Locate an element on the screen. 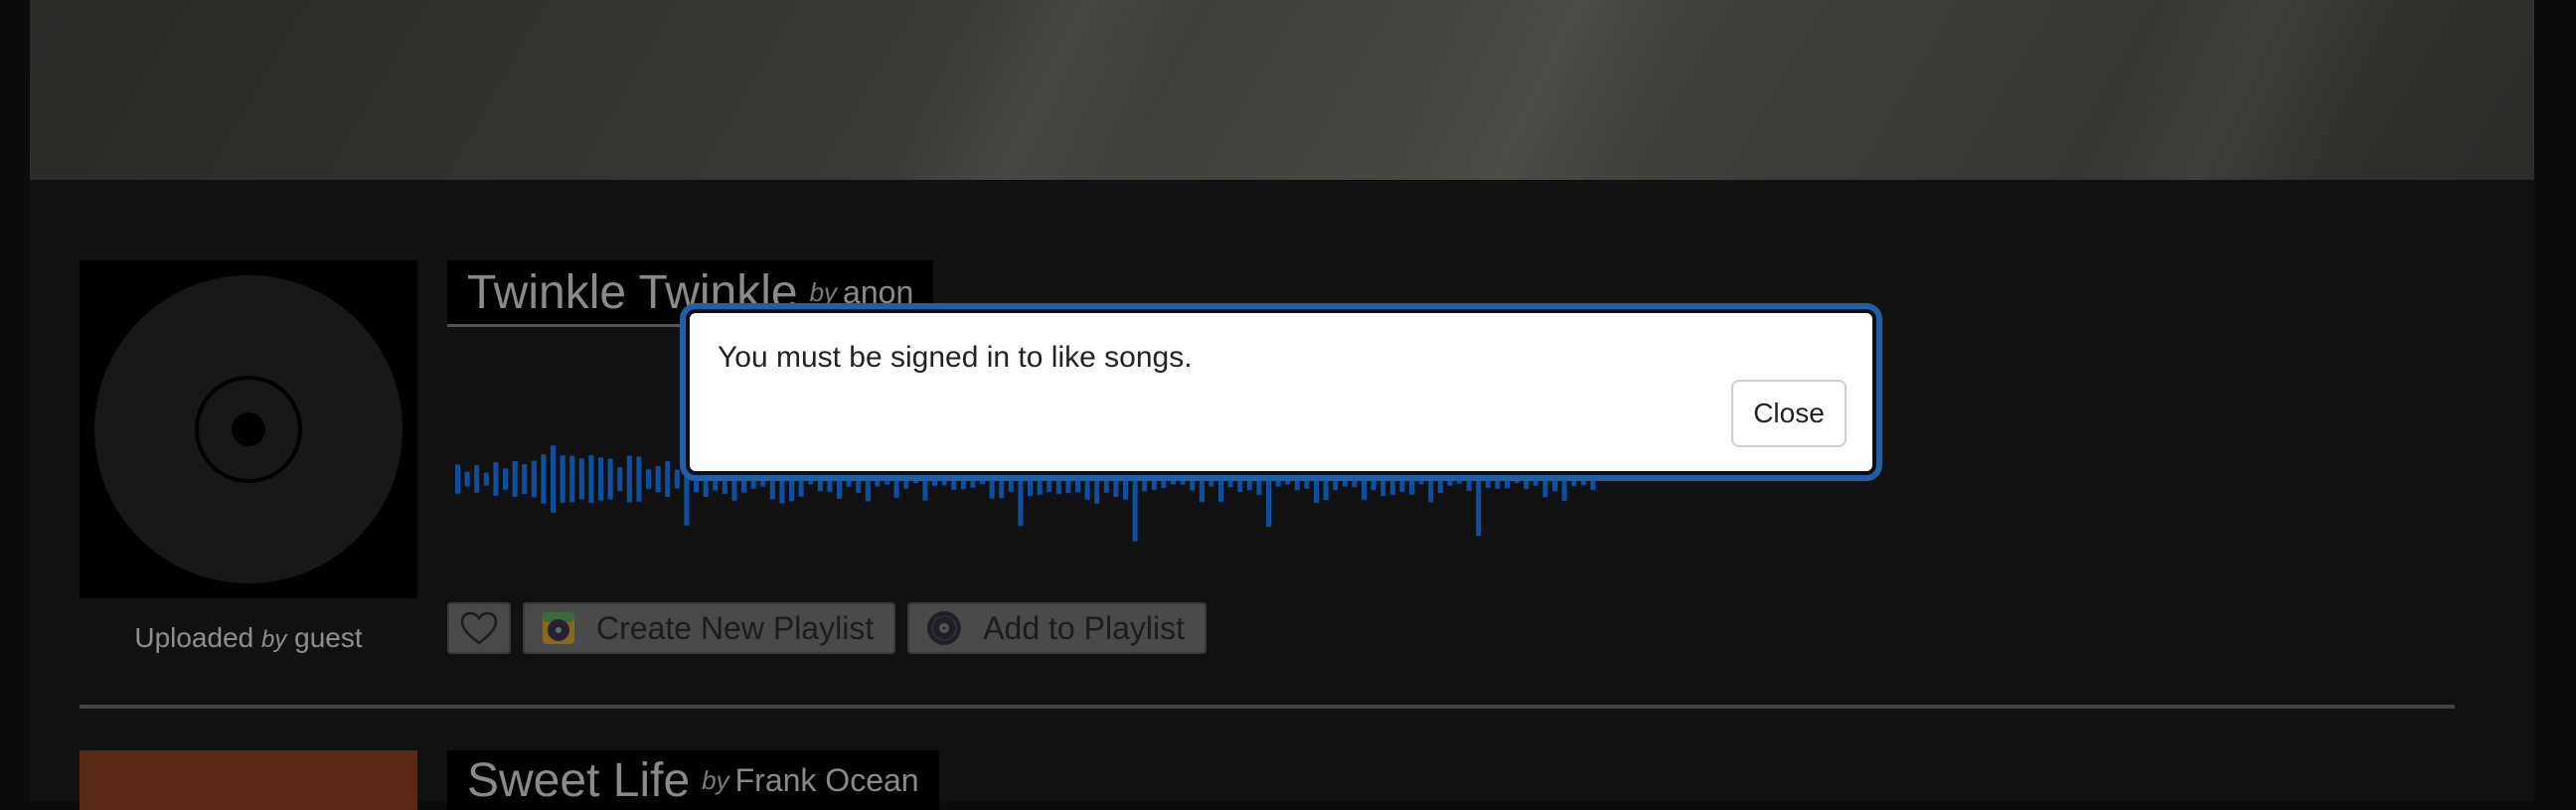 Image resolution: width=2576 pixels, height=810 pixels. close-button: Close is located at coordinates (1789, 413).